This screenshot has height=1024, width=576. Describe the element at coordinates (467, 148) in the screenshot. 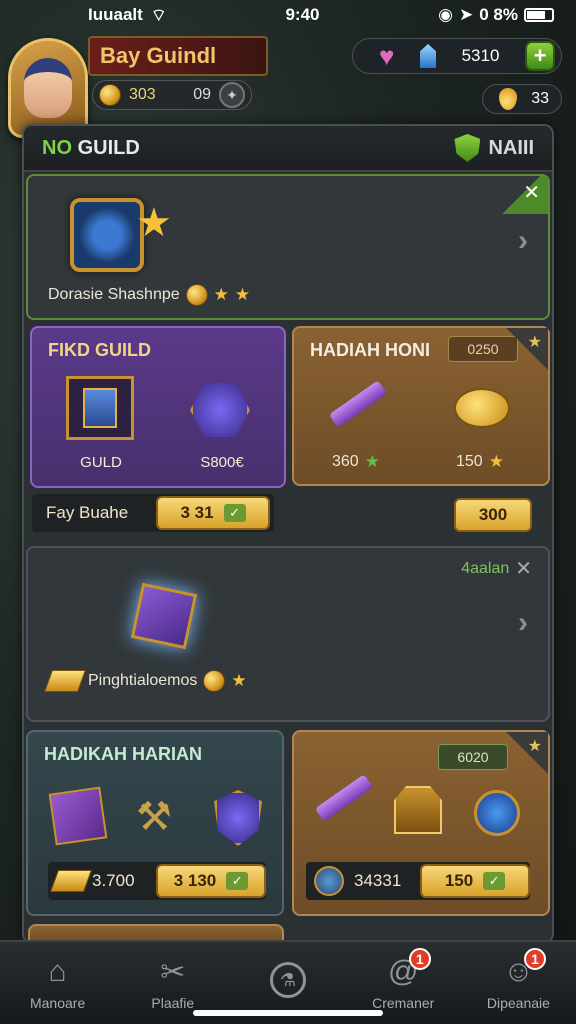

I see `shield-check-icon` at that location.